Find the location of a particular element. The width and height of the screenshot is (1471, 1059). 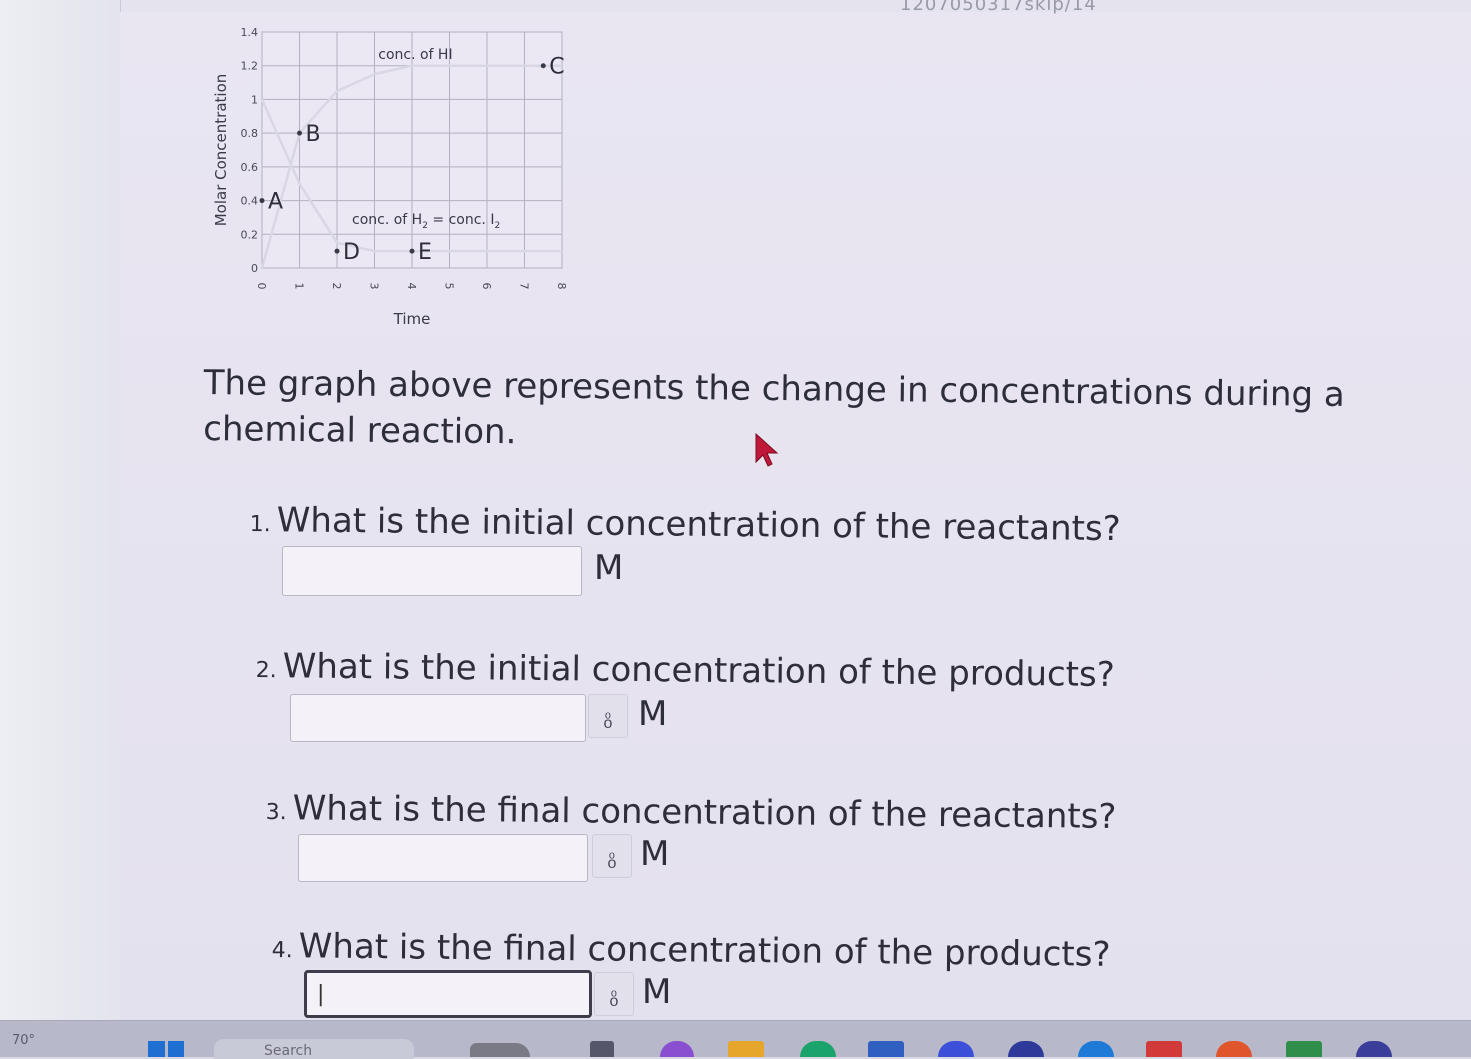

chart-y-tick-label: 0.2 is located at coordinates (250, 234).